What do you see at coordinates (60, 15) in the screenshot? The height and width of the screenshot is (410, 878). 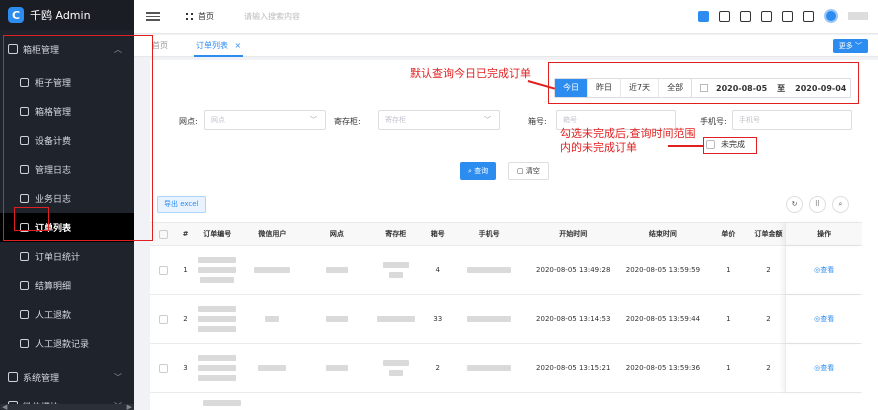 I see `app-title: 千鸥 Admin` at bounding box center [60, 15].